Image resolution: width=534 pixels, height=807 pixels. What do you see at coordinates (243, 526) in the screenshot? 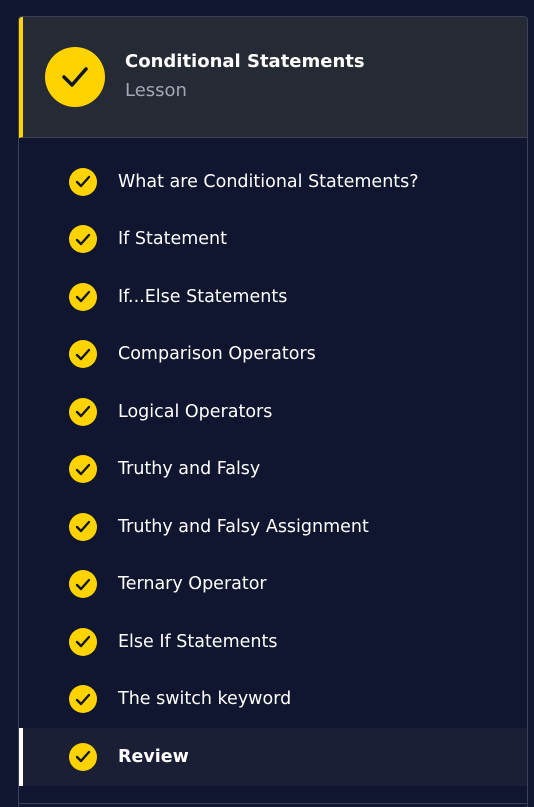
I see `lesson-item-label: Truthy and Falsy Assignment` at bounding box center [243, 526].